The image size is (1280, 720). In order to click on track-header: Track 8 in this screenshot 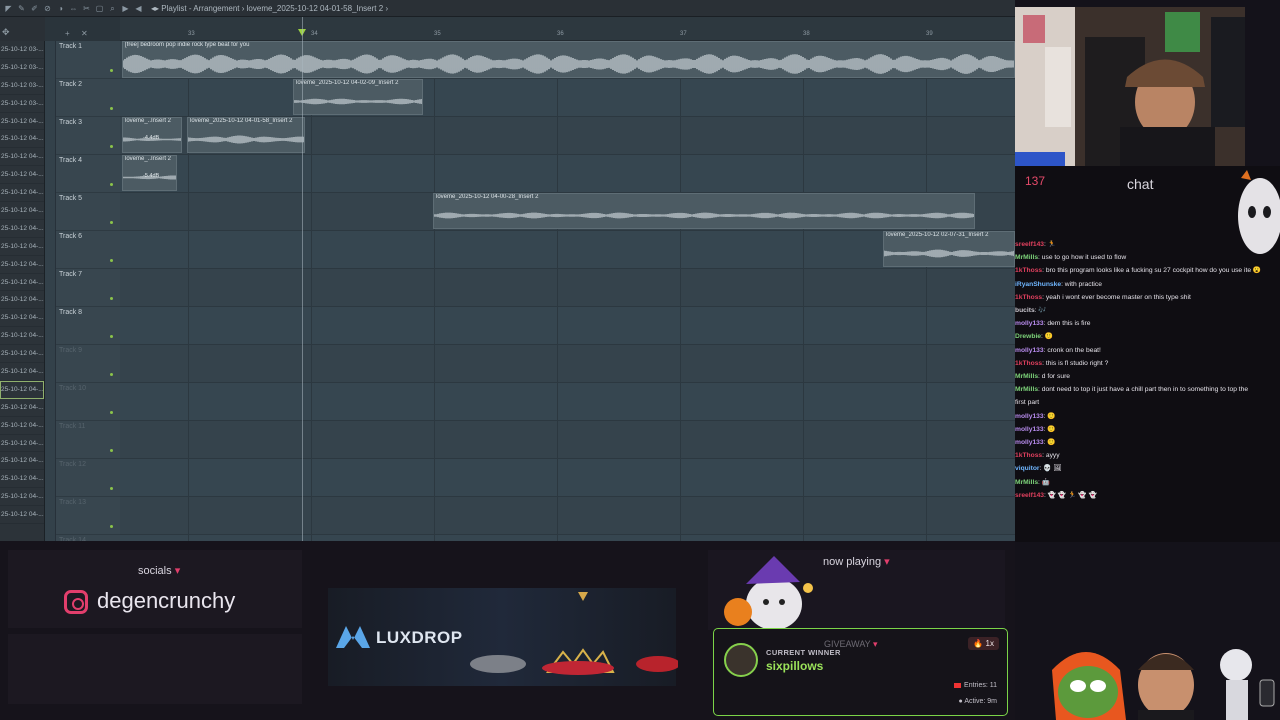, I will do `click(88, 326)`.